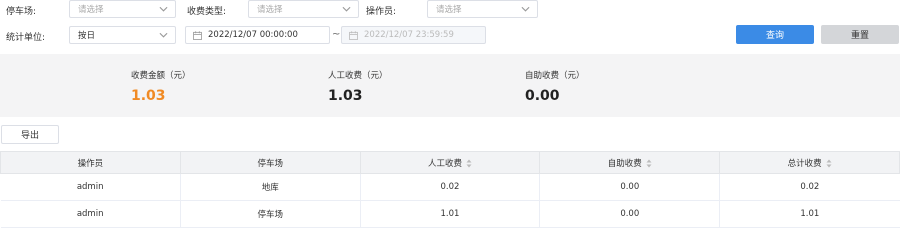 This screenshot has height=241, width=900. I want to click on unit-select: 按日, so click(122, 35).